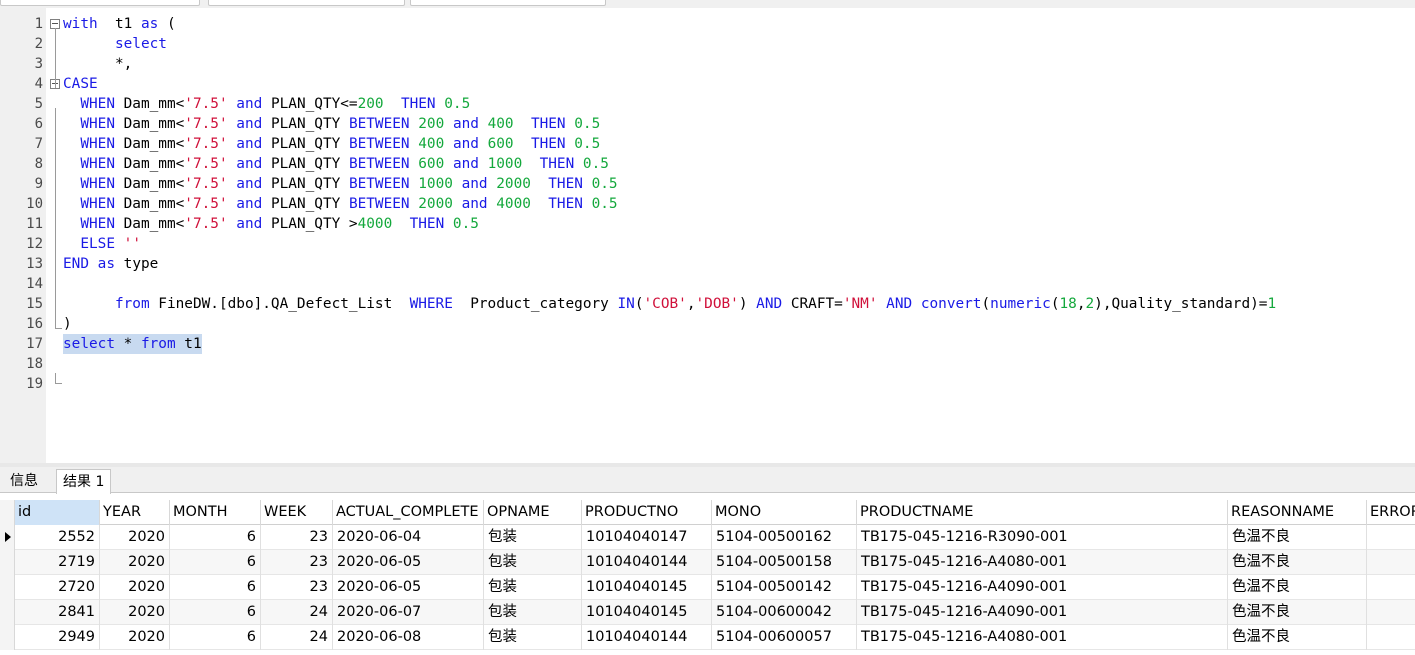 The width and height of the screenshot is (1415, 655). What do you see at coordinates (784, 612) in the screenshot?
I see `table-cell: 5104-00600042` at bounding box center [784, 612].